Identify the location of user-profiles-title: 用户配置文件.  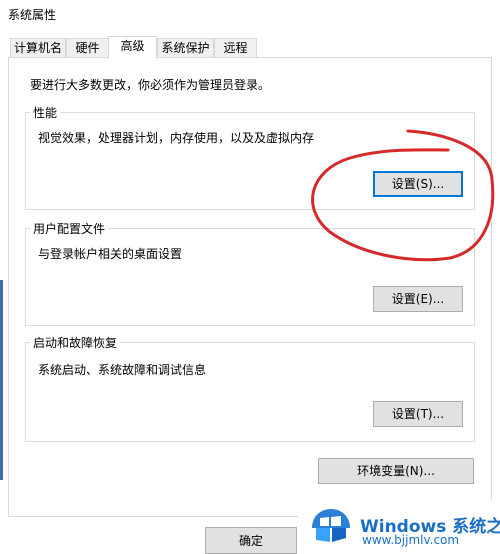
(69, 228).